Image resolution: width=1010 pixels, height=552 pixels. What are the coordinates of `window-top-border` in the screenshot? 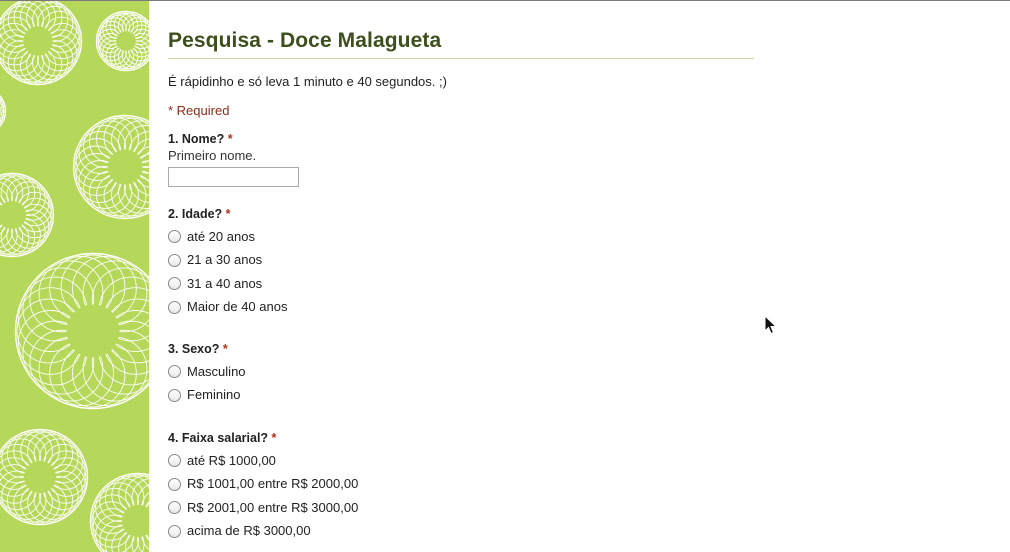 It's located at (505, 0).